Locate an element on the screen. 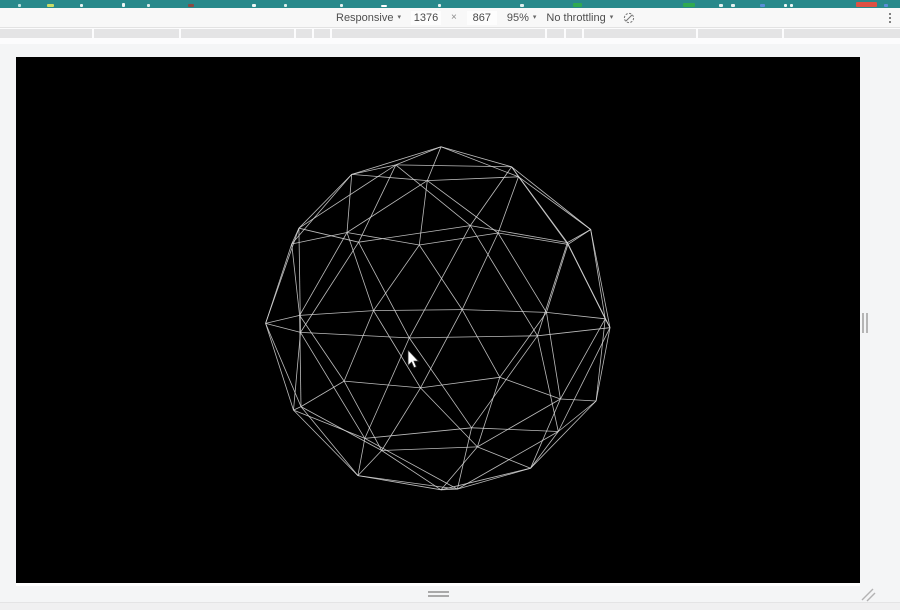 This screenshot has width=900, height=610. segment-strip is located at coordinates (450, 36).